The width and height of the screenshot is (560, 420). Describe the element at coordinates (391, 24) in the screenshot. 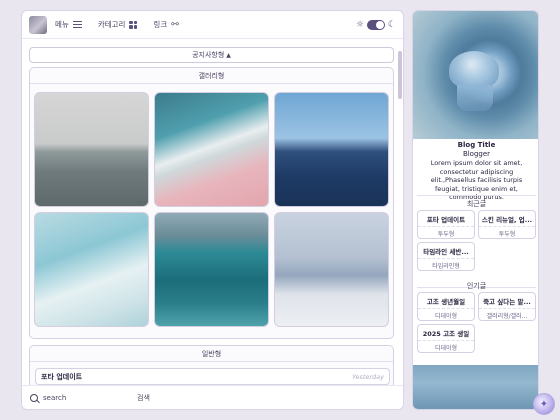

I see `moon-icon: ☾` at that location.